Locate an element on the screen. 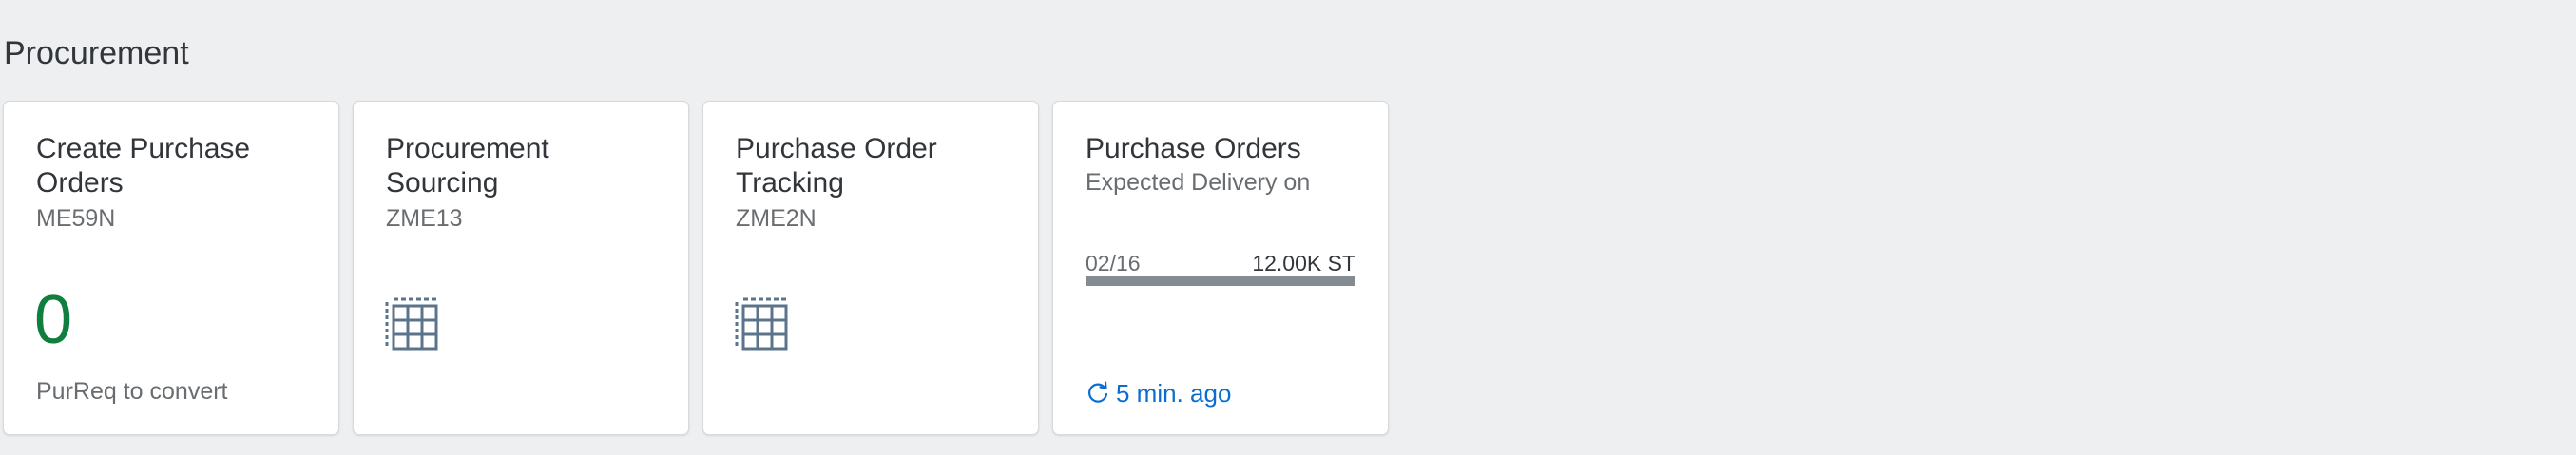  bar-date-label: 02/16 is located at coordinates (1114, 263).